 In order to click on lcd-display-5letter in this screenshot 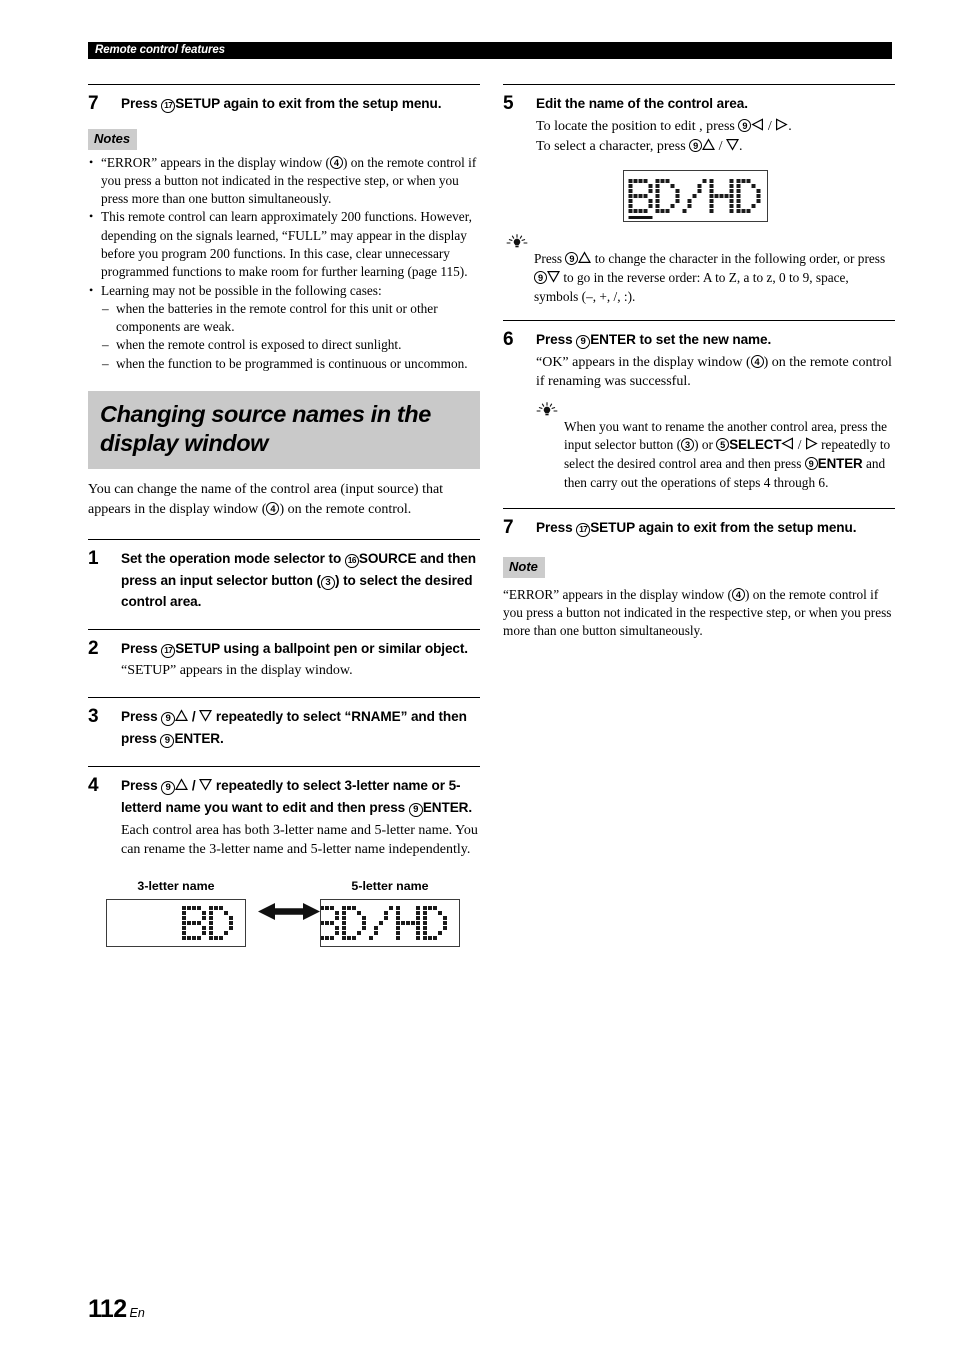, I will do `click(390, 922)`.